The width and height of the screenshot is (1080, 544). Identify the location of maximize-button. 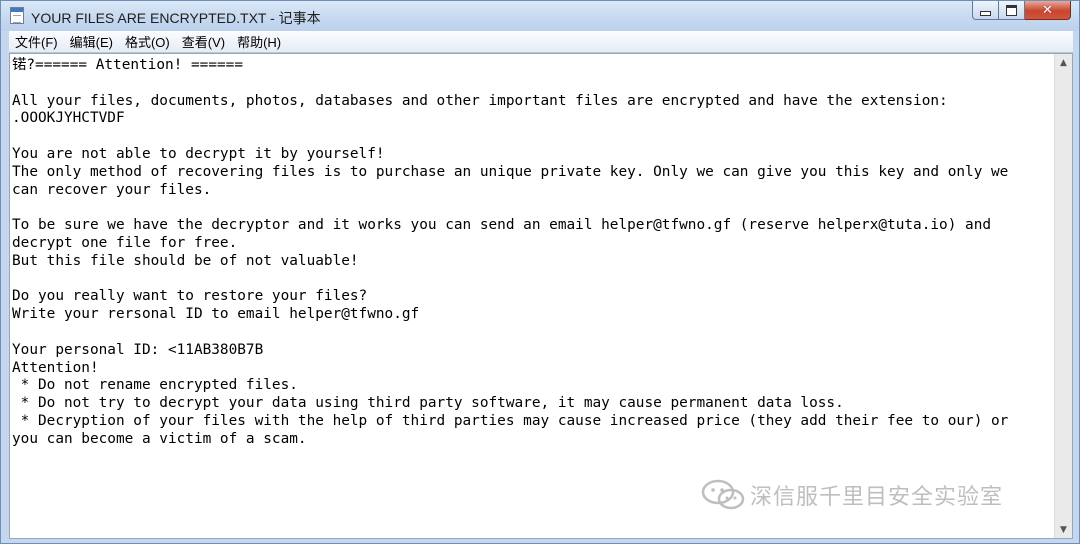
(1012, 10).